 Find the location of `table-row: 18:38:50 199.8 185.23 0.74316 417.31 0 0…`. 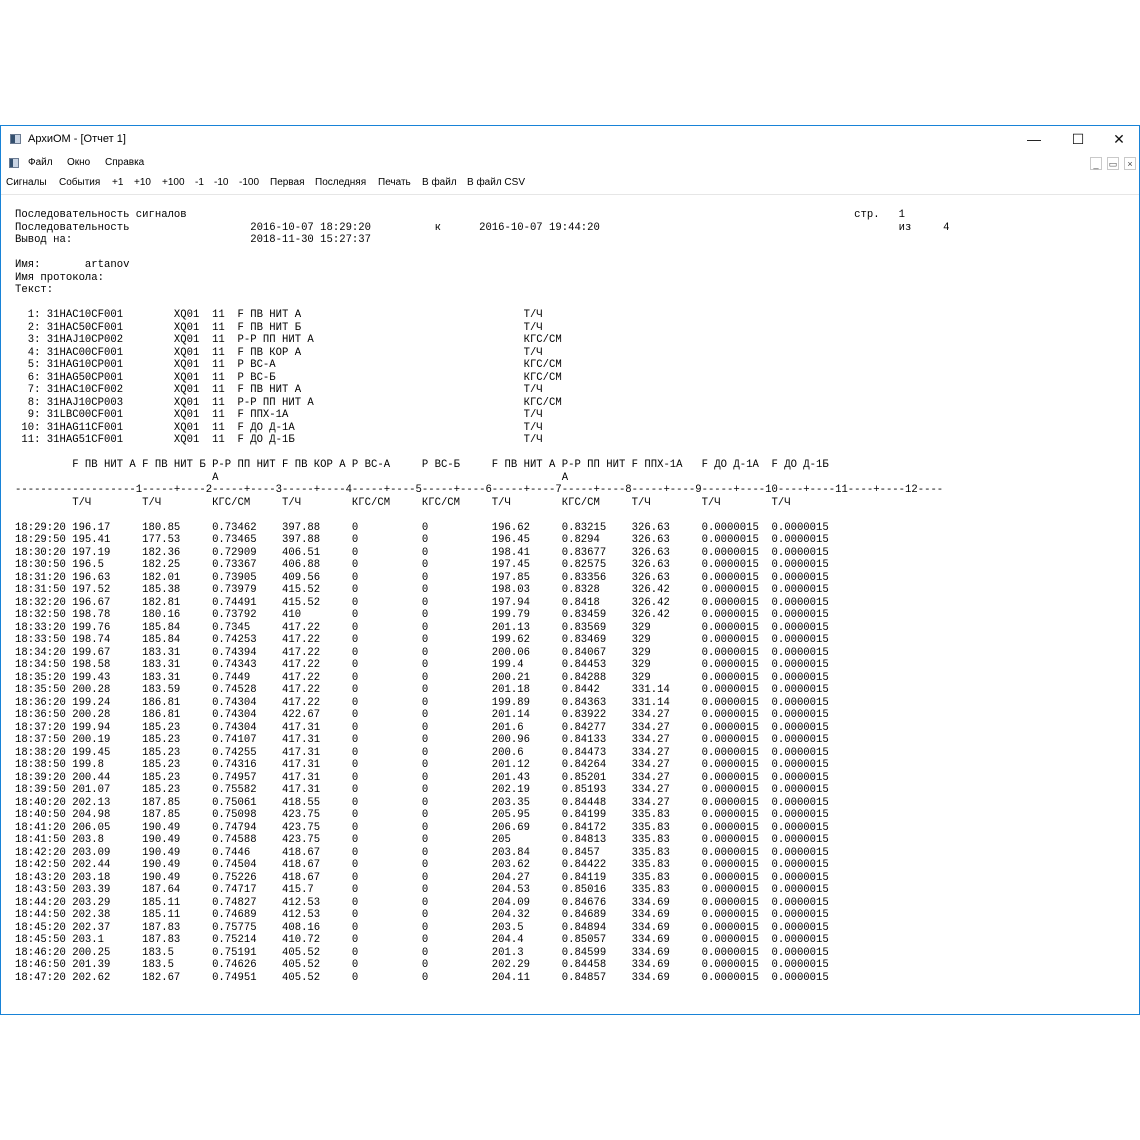

table-row: 18:38:50 199.8 185.23 0.74316 417.31 0 0… is located at coordinates (428, 765).